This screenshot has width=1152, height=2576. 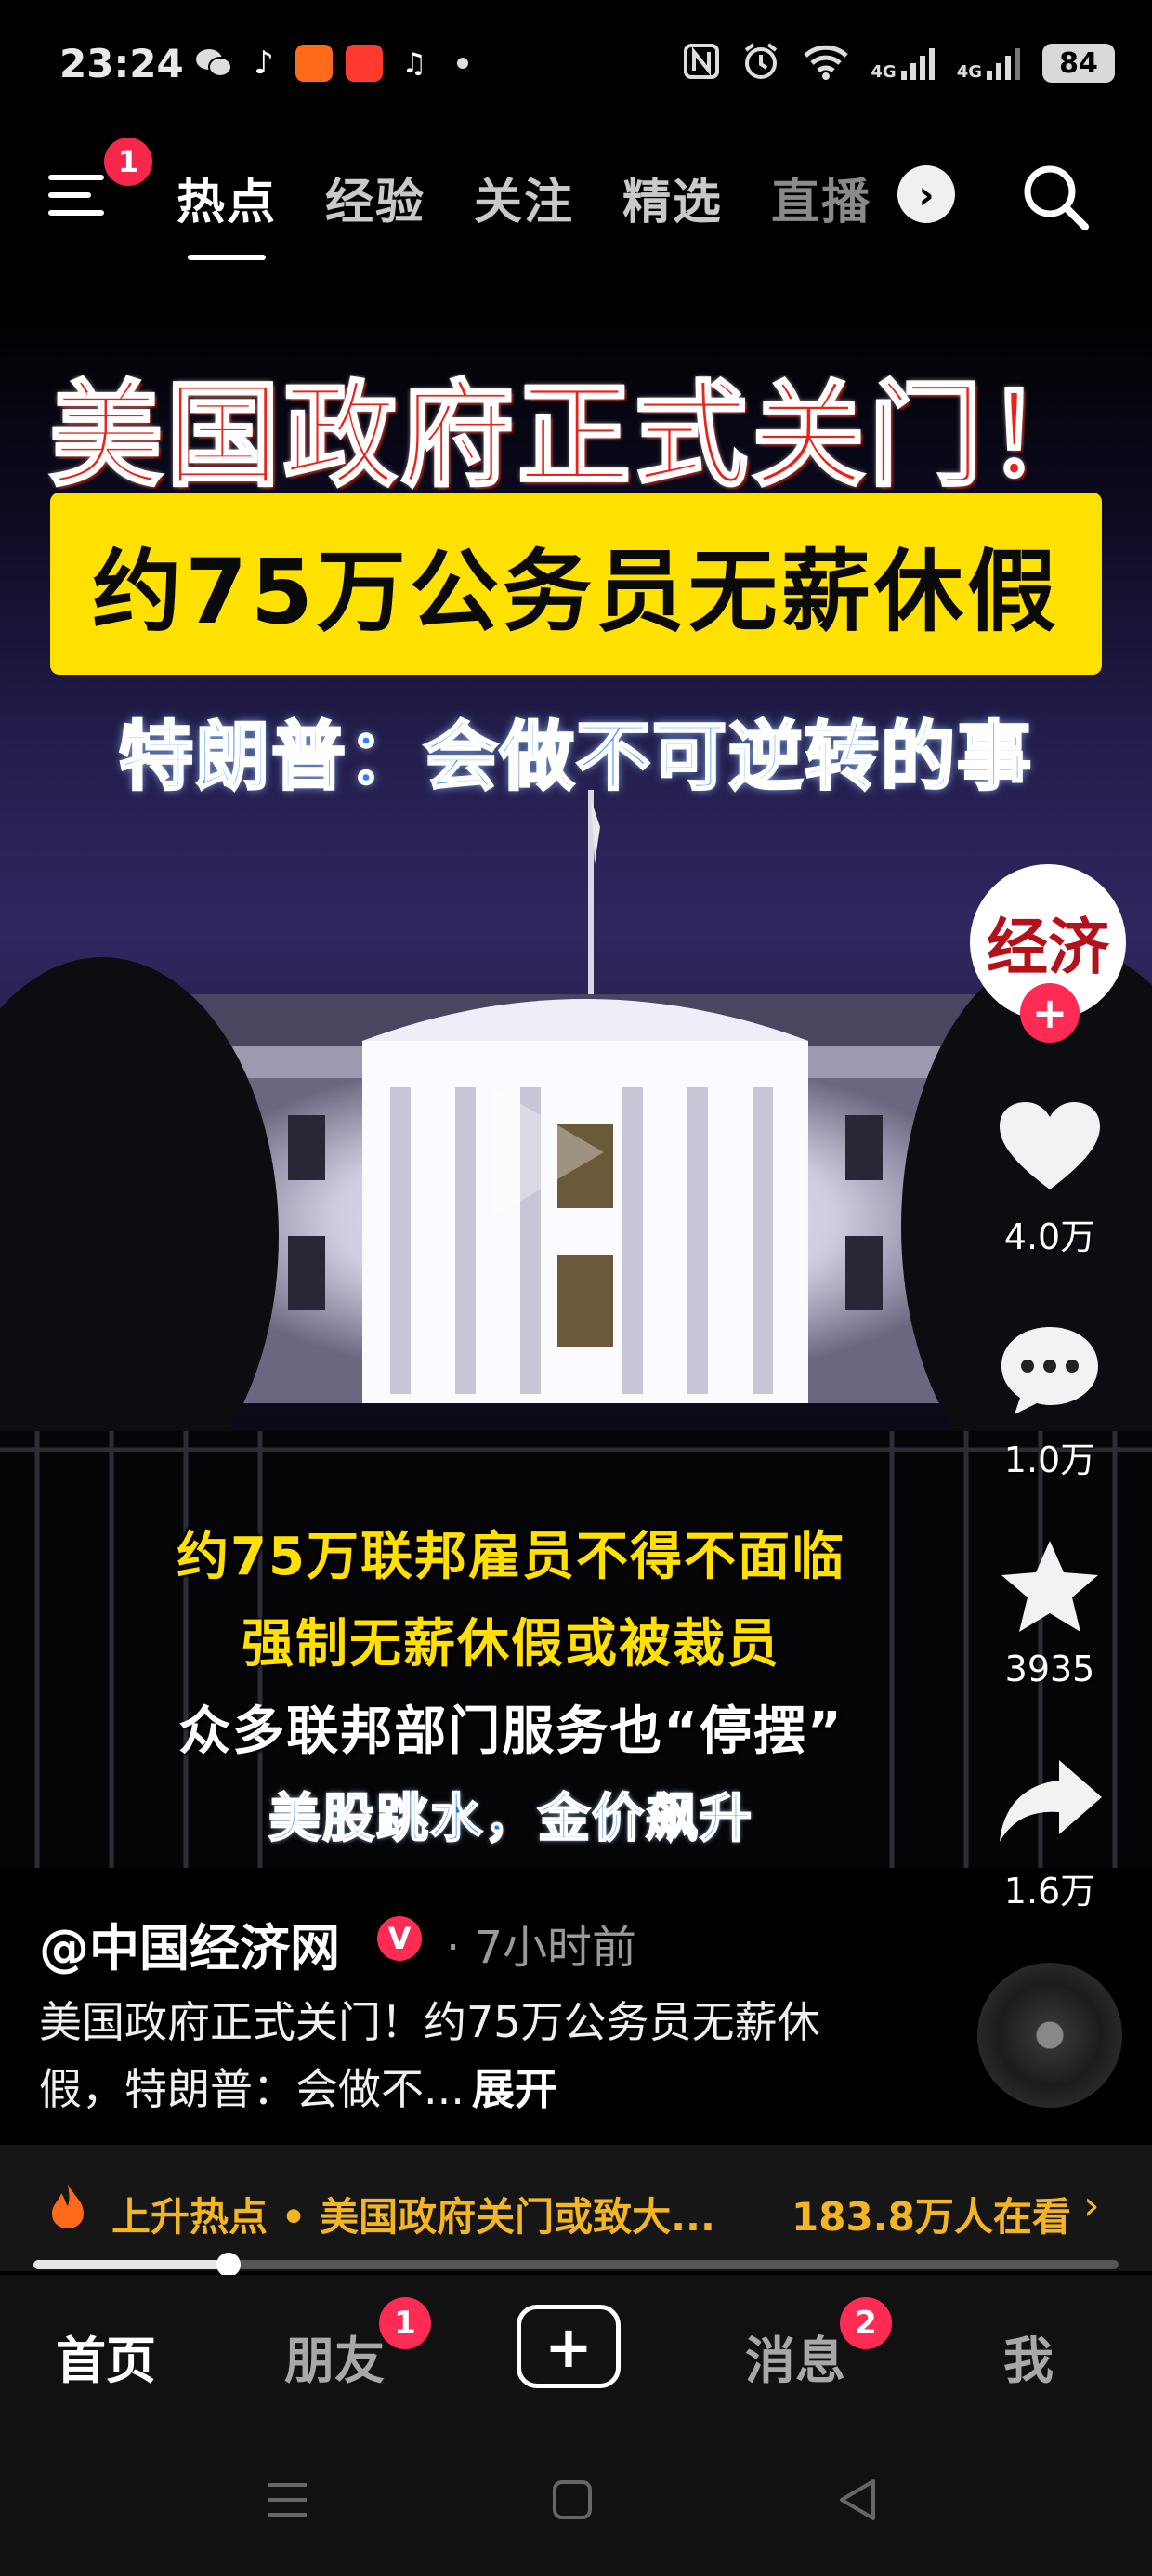 What do you see at coordinates (131, 2264) in the screenshot?
I see `video-progress-fill` at bounding box center [131, 2264].